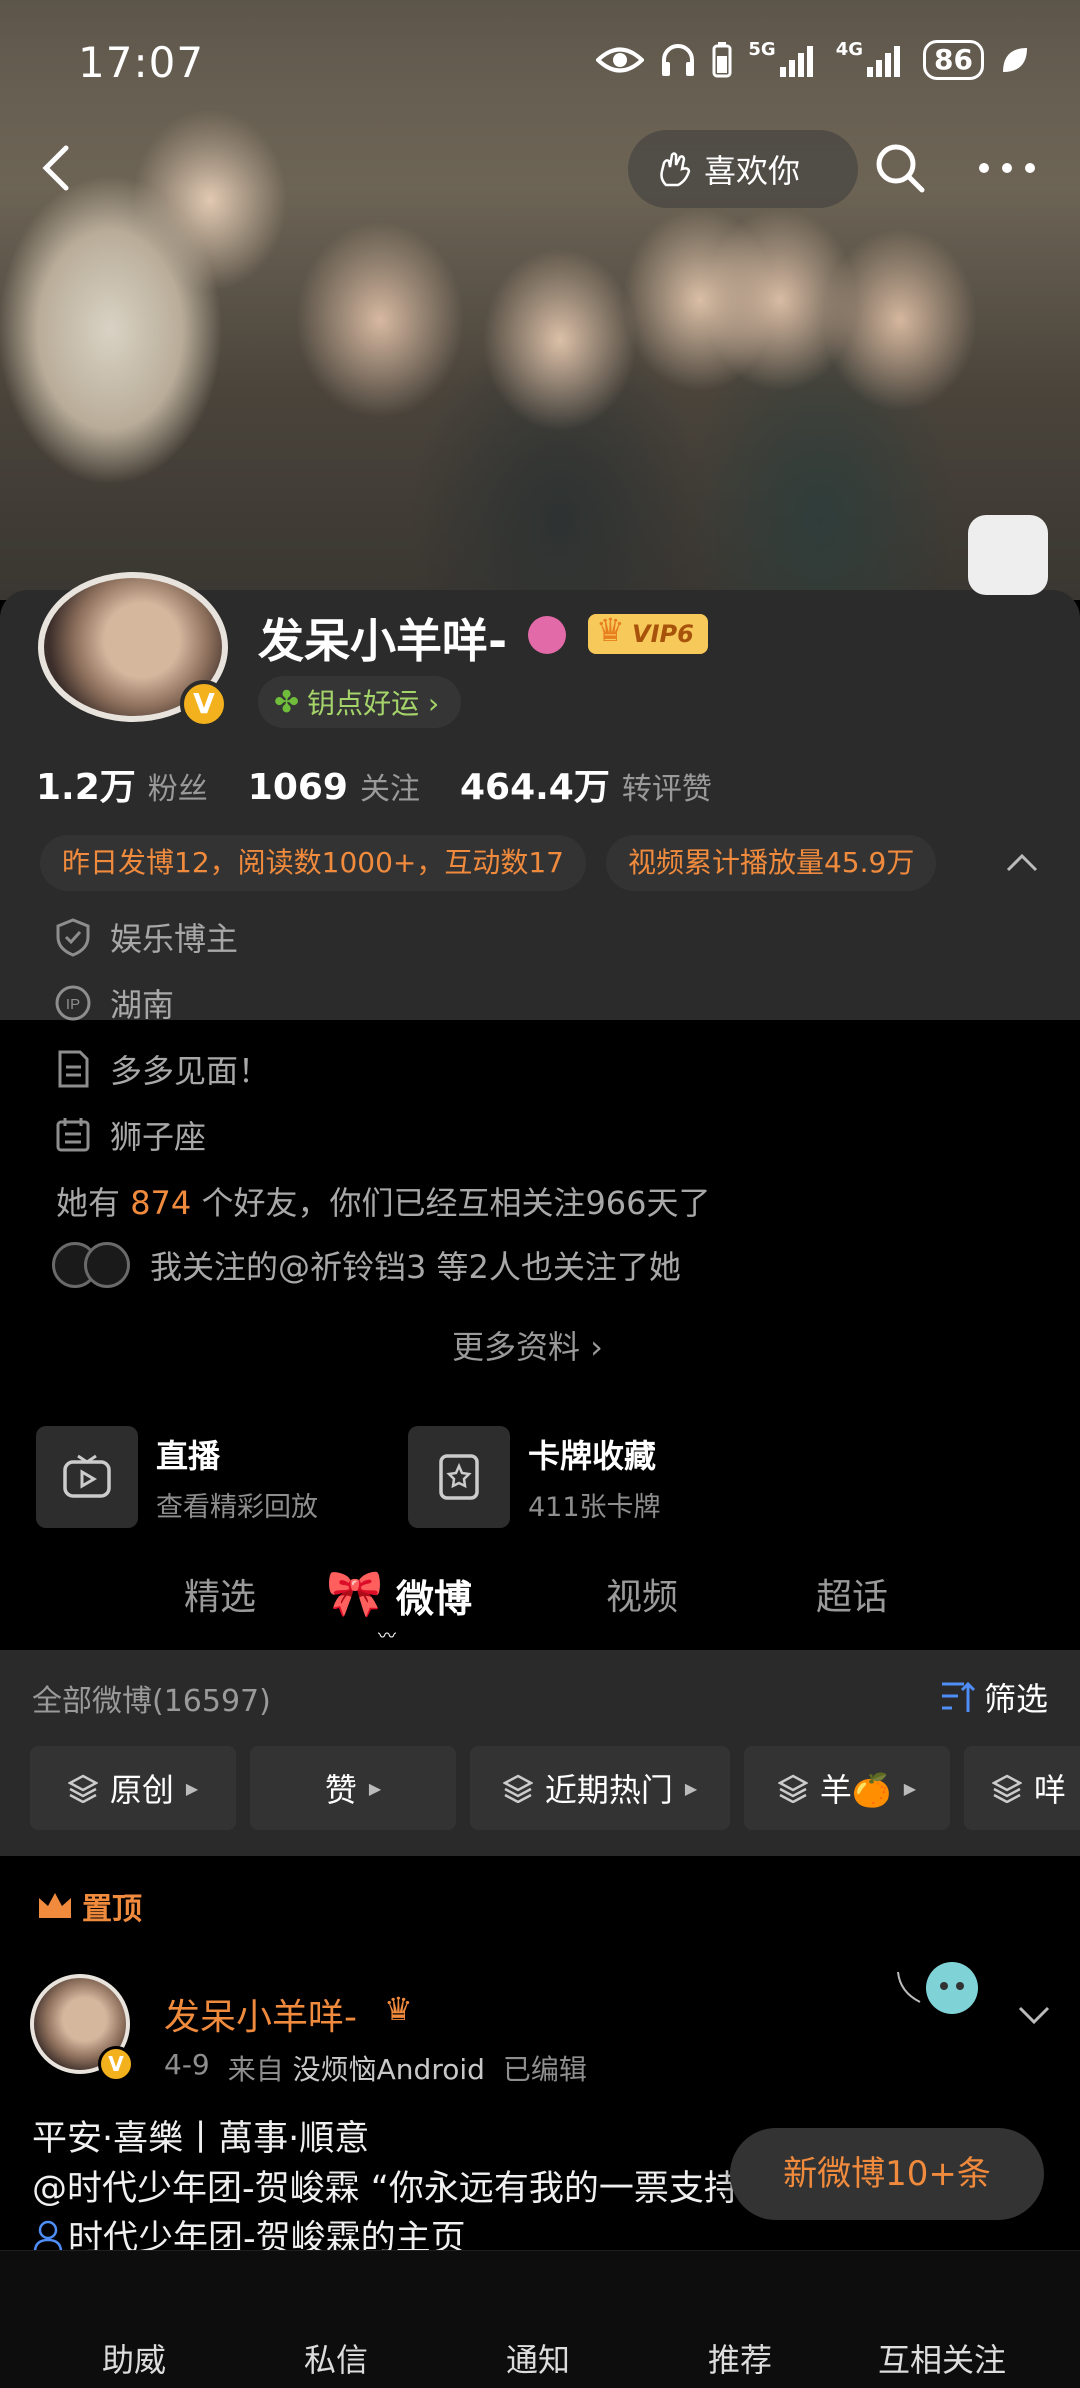 The height and width of the screenshot is (2388, 1080). What do you see at coordinates (255, 2069) in the screenshot?
I see `source-prefix: 来自` at bounding box center [255, 2069].